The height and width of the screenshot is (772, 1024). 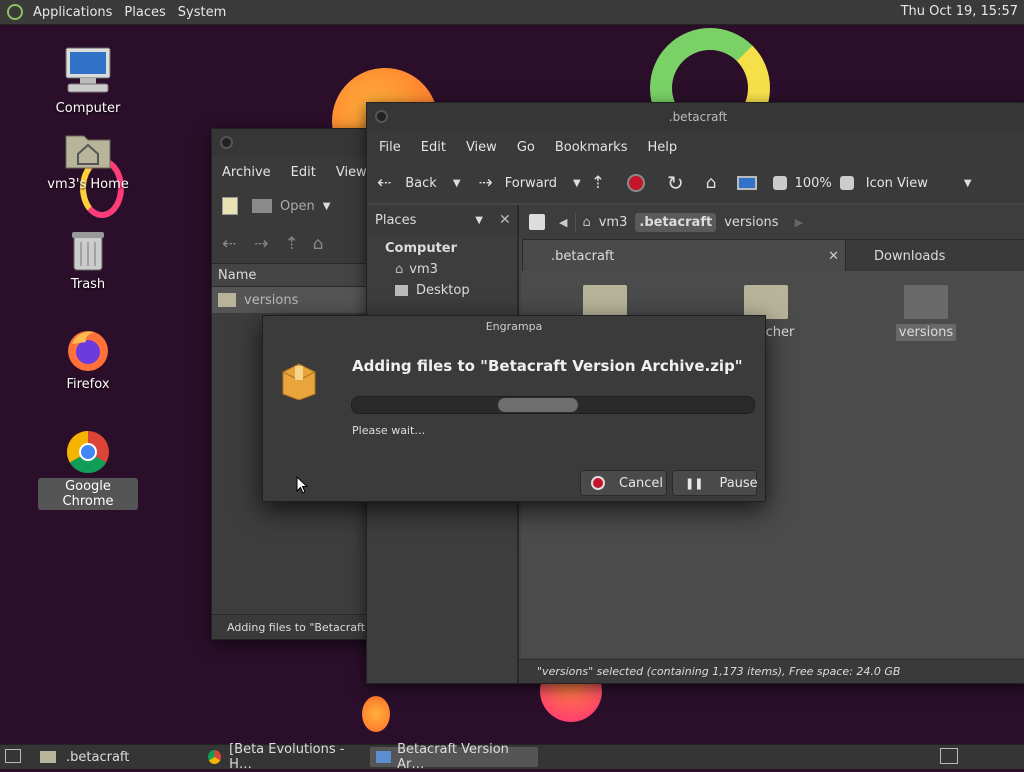 I want to click on close-sidebar-icon: ✕, so click(x=505, y=220).